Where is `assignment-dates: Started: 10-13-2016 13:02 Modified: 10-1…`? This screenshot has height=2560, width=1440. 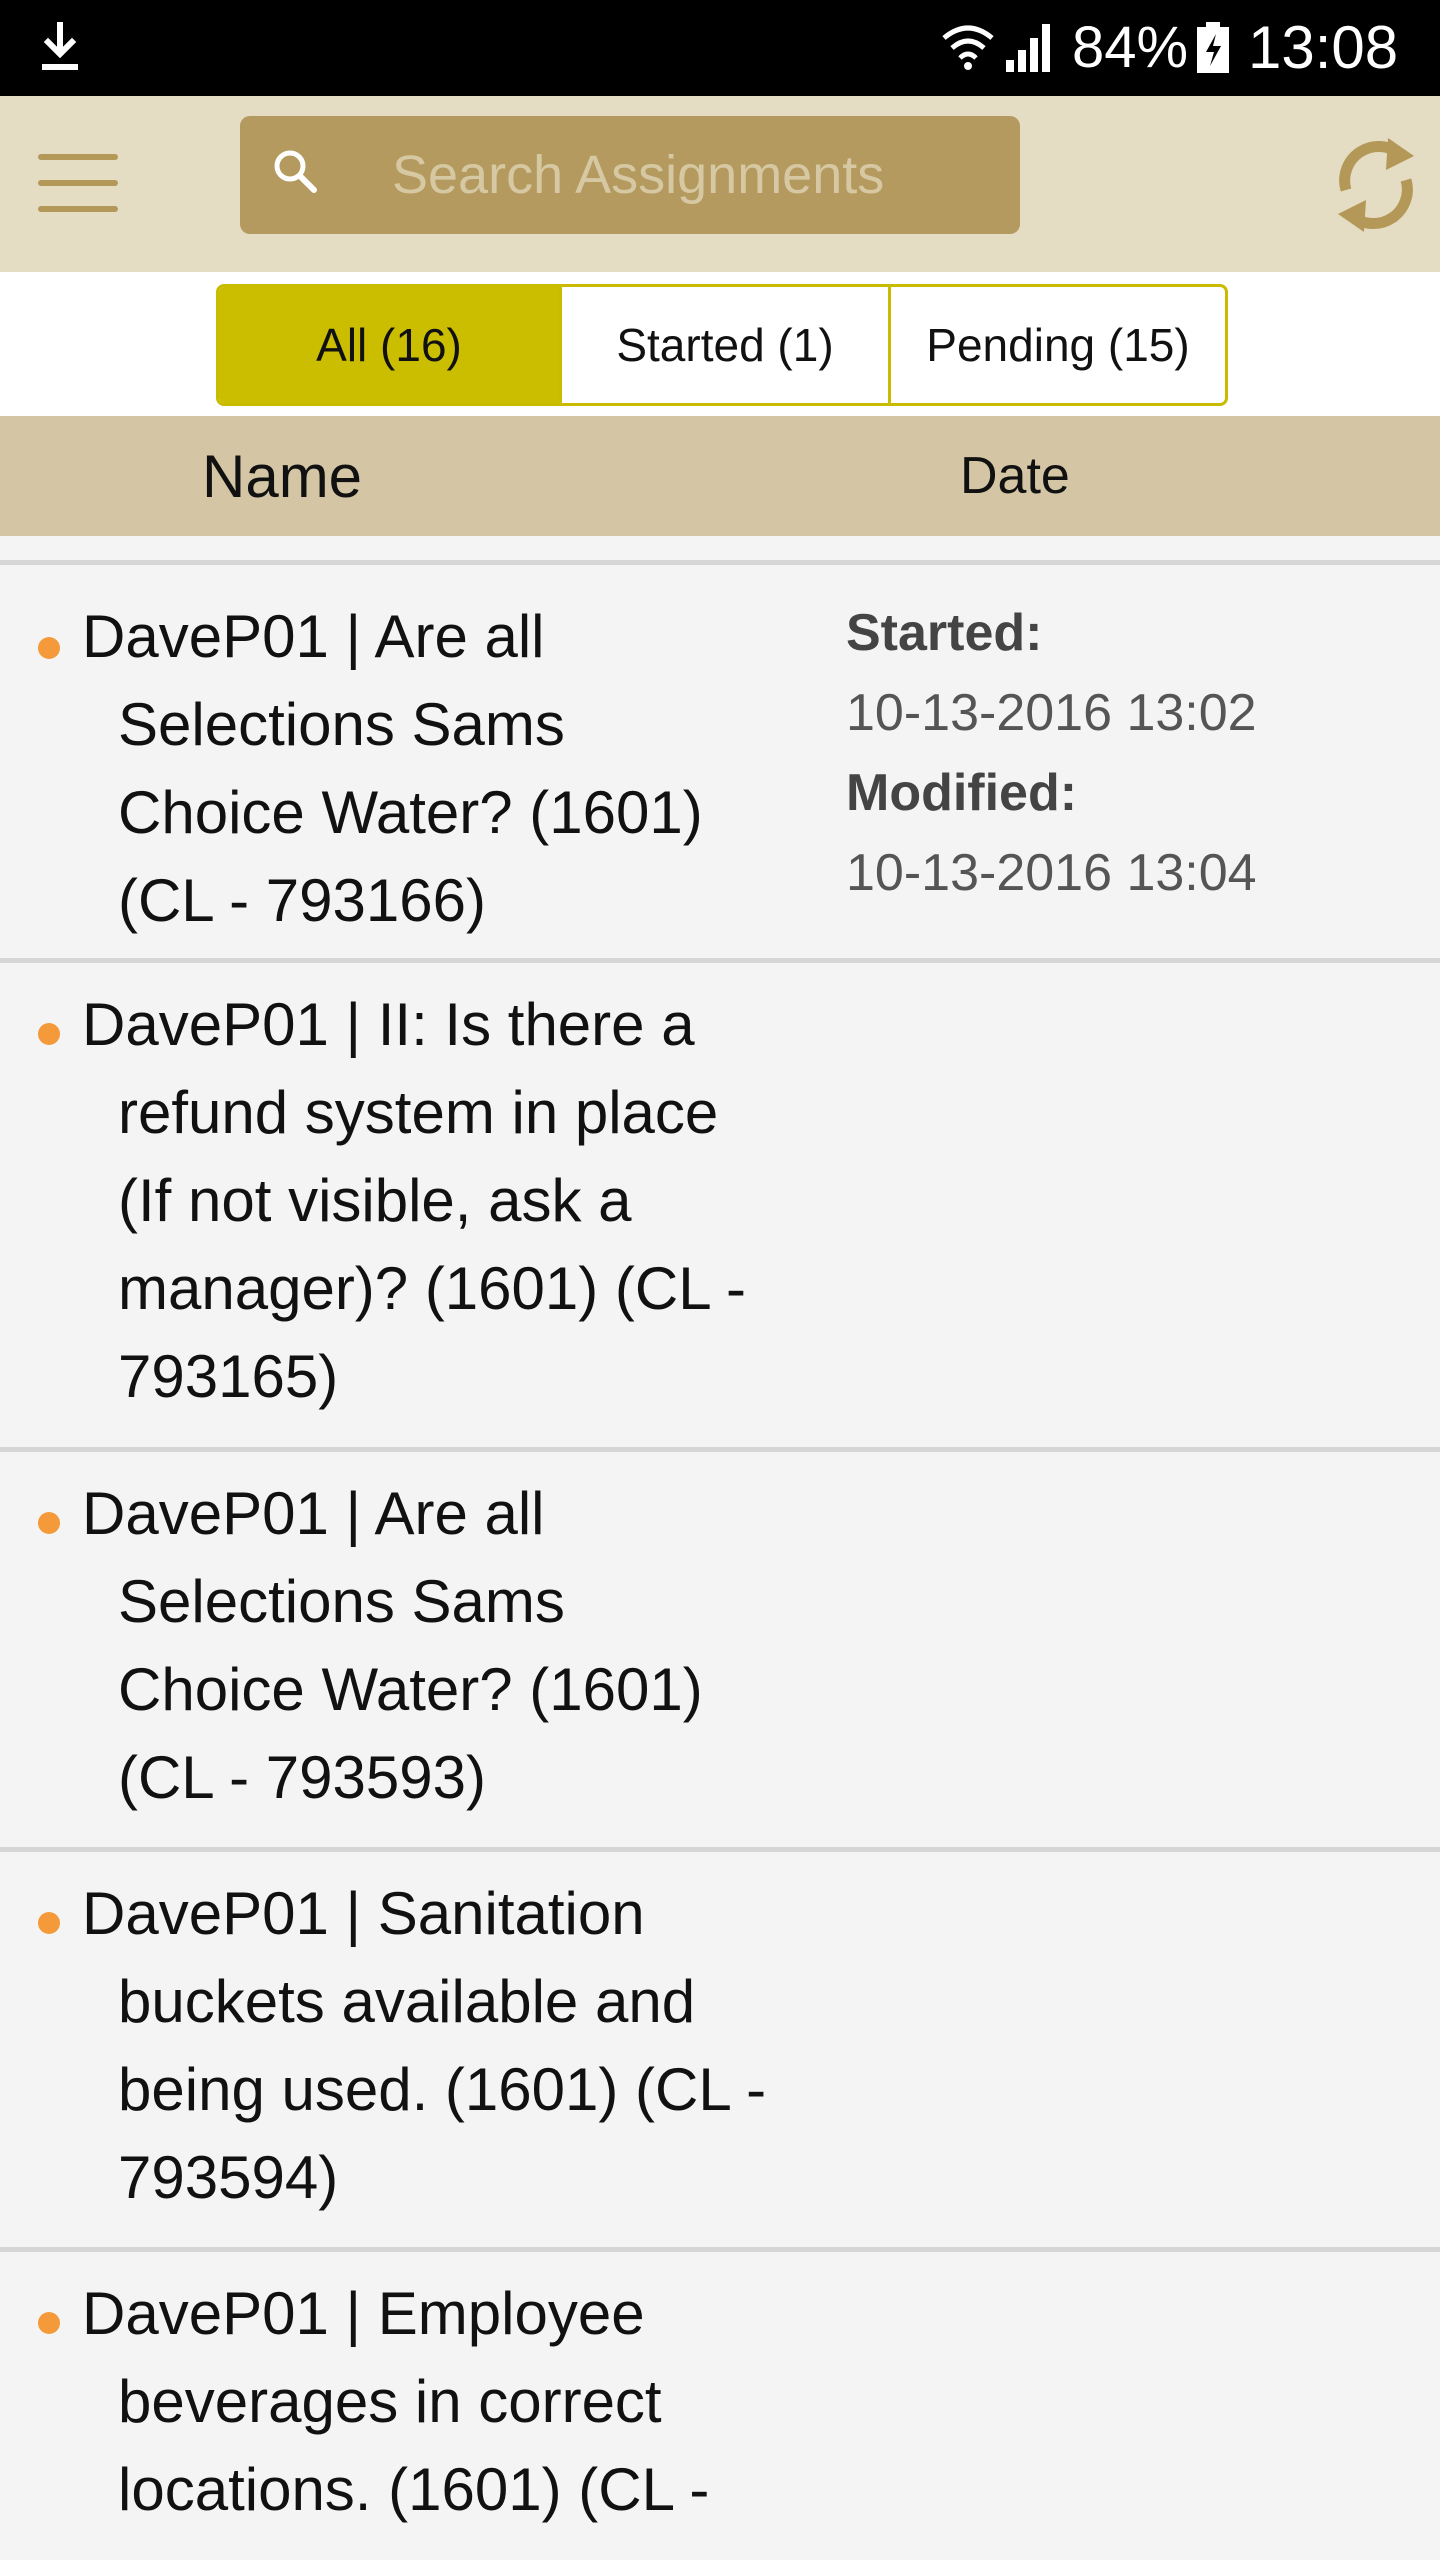 assignment-dates: Started: 10-13-2016 13:02 Modified: 10-1… is located at coordinates (1051, 753).